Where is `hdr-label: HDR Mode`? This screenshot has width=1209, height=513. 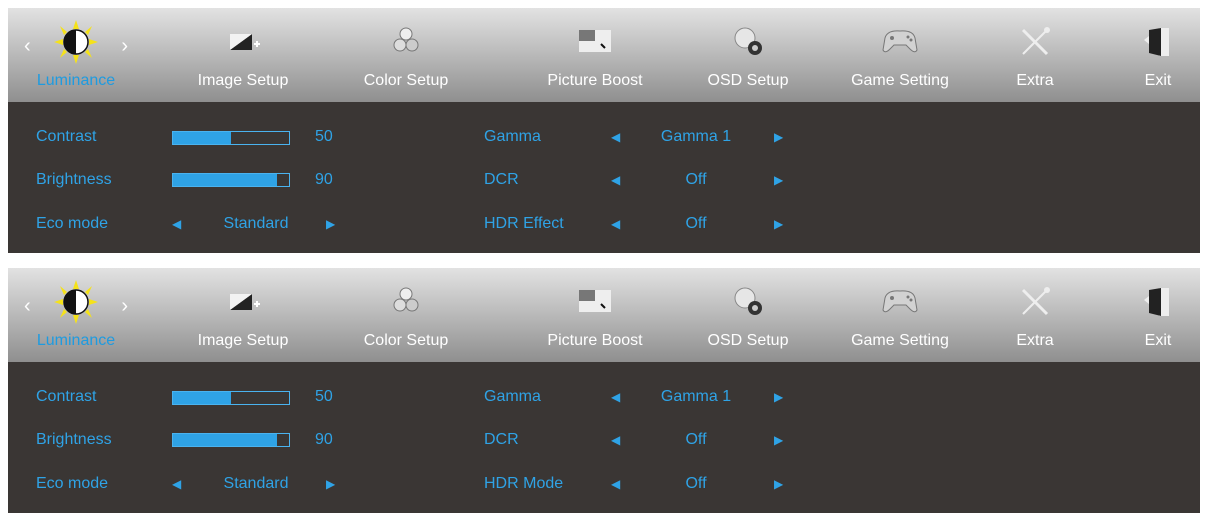 hdr-label: HDR Mode is located at coordinates (524, 483).